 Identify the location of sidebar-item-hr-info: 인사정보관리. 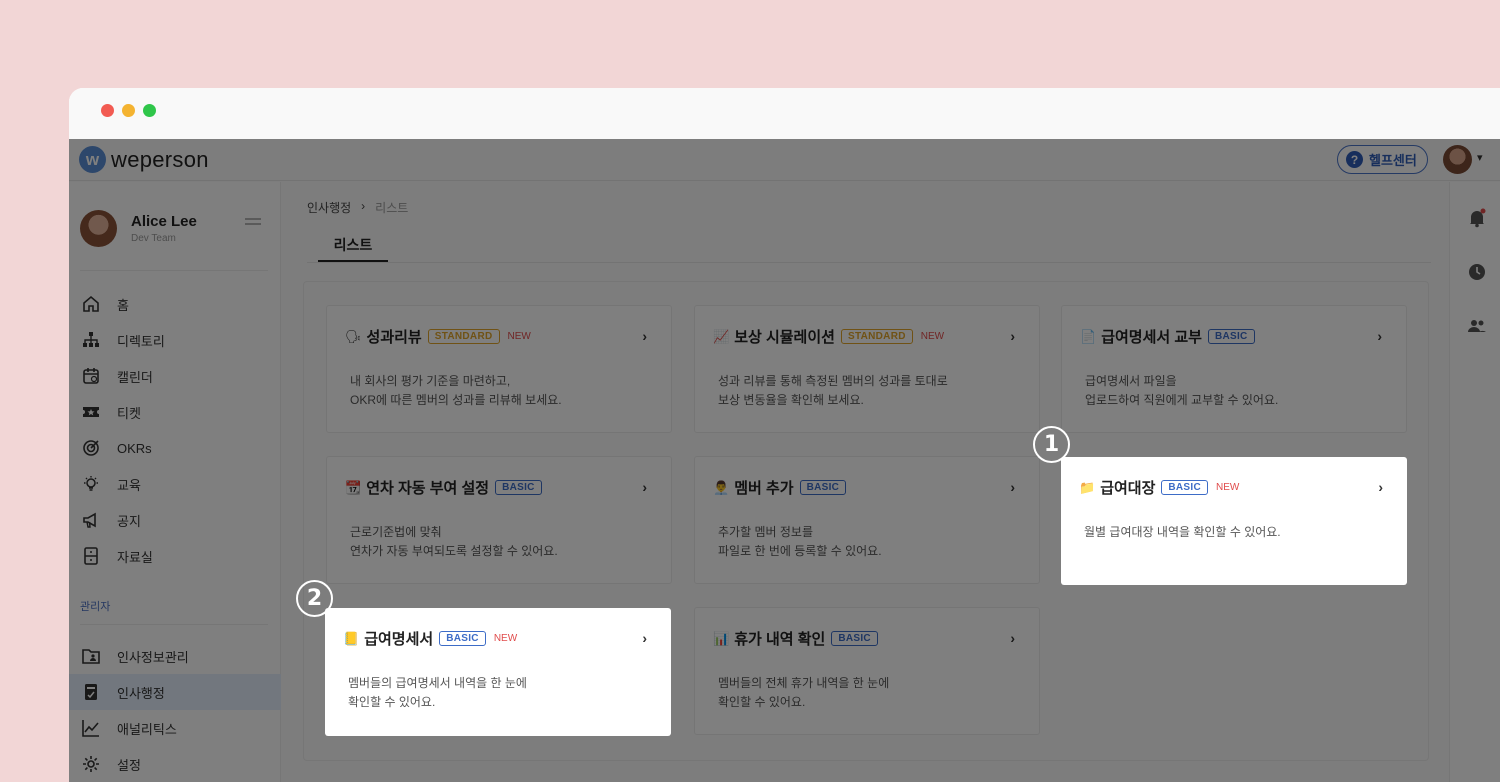
(175, 656).